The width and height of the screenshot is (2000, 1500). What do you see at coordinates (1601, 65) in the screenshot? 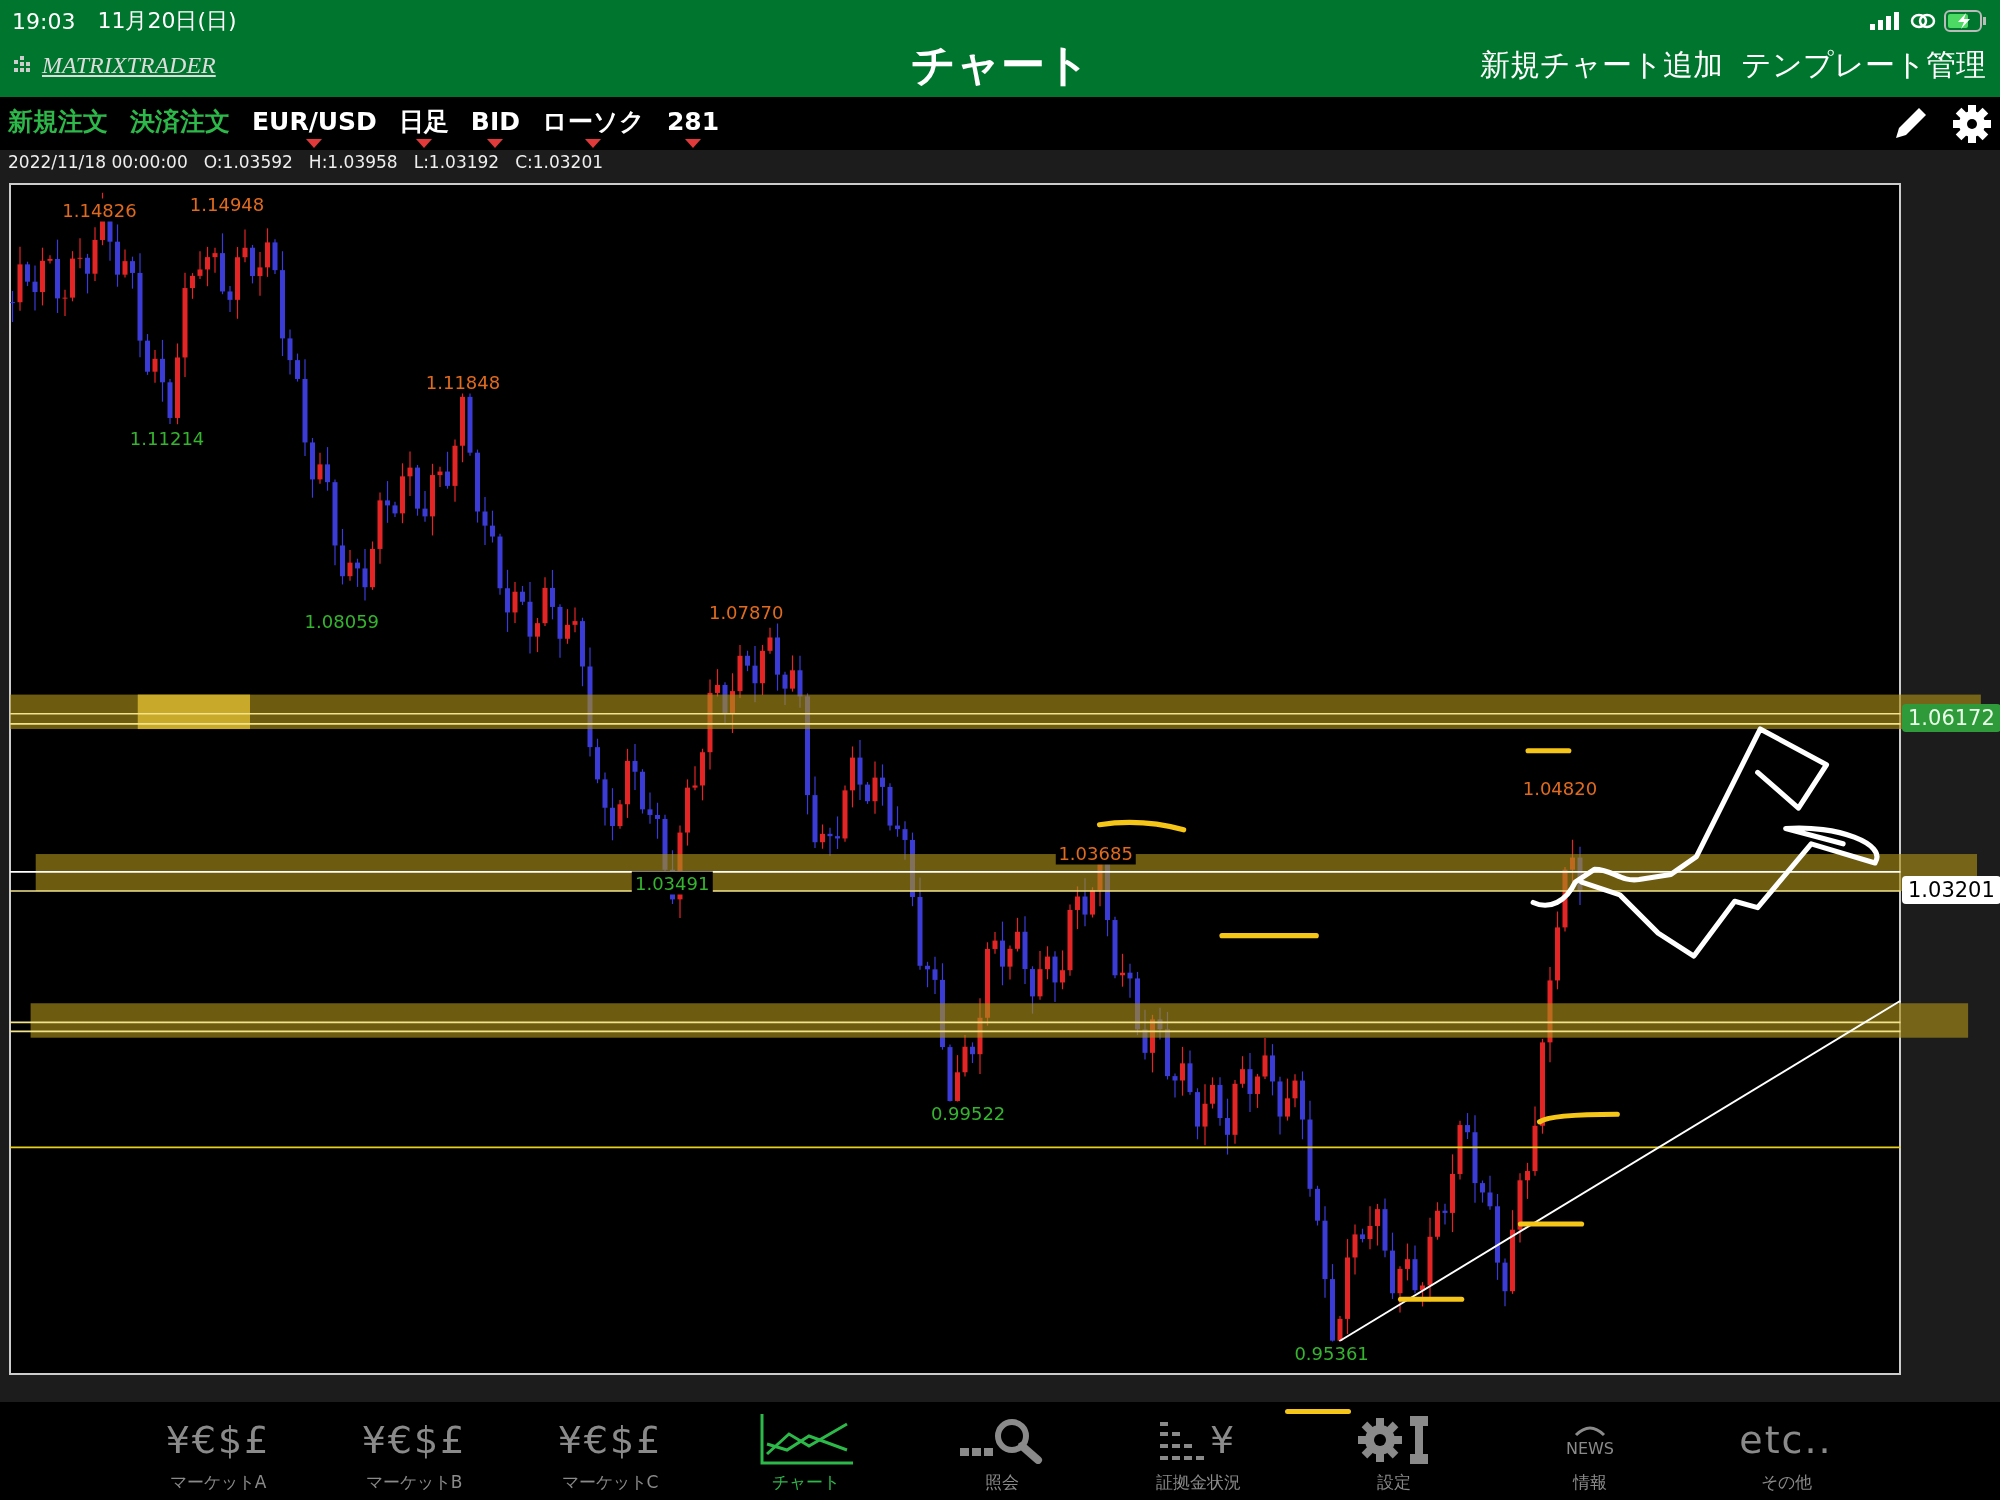
I see `header-link: 新規チャート追加` at bounding box center [1601, 65].